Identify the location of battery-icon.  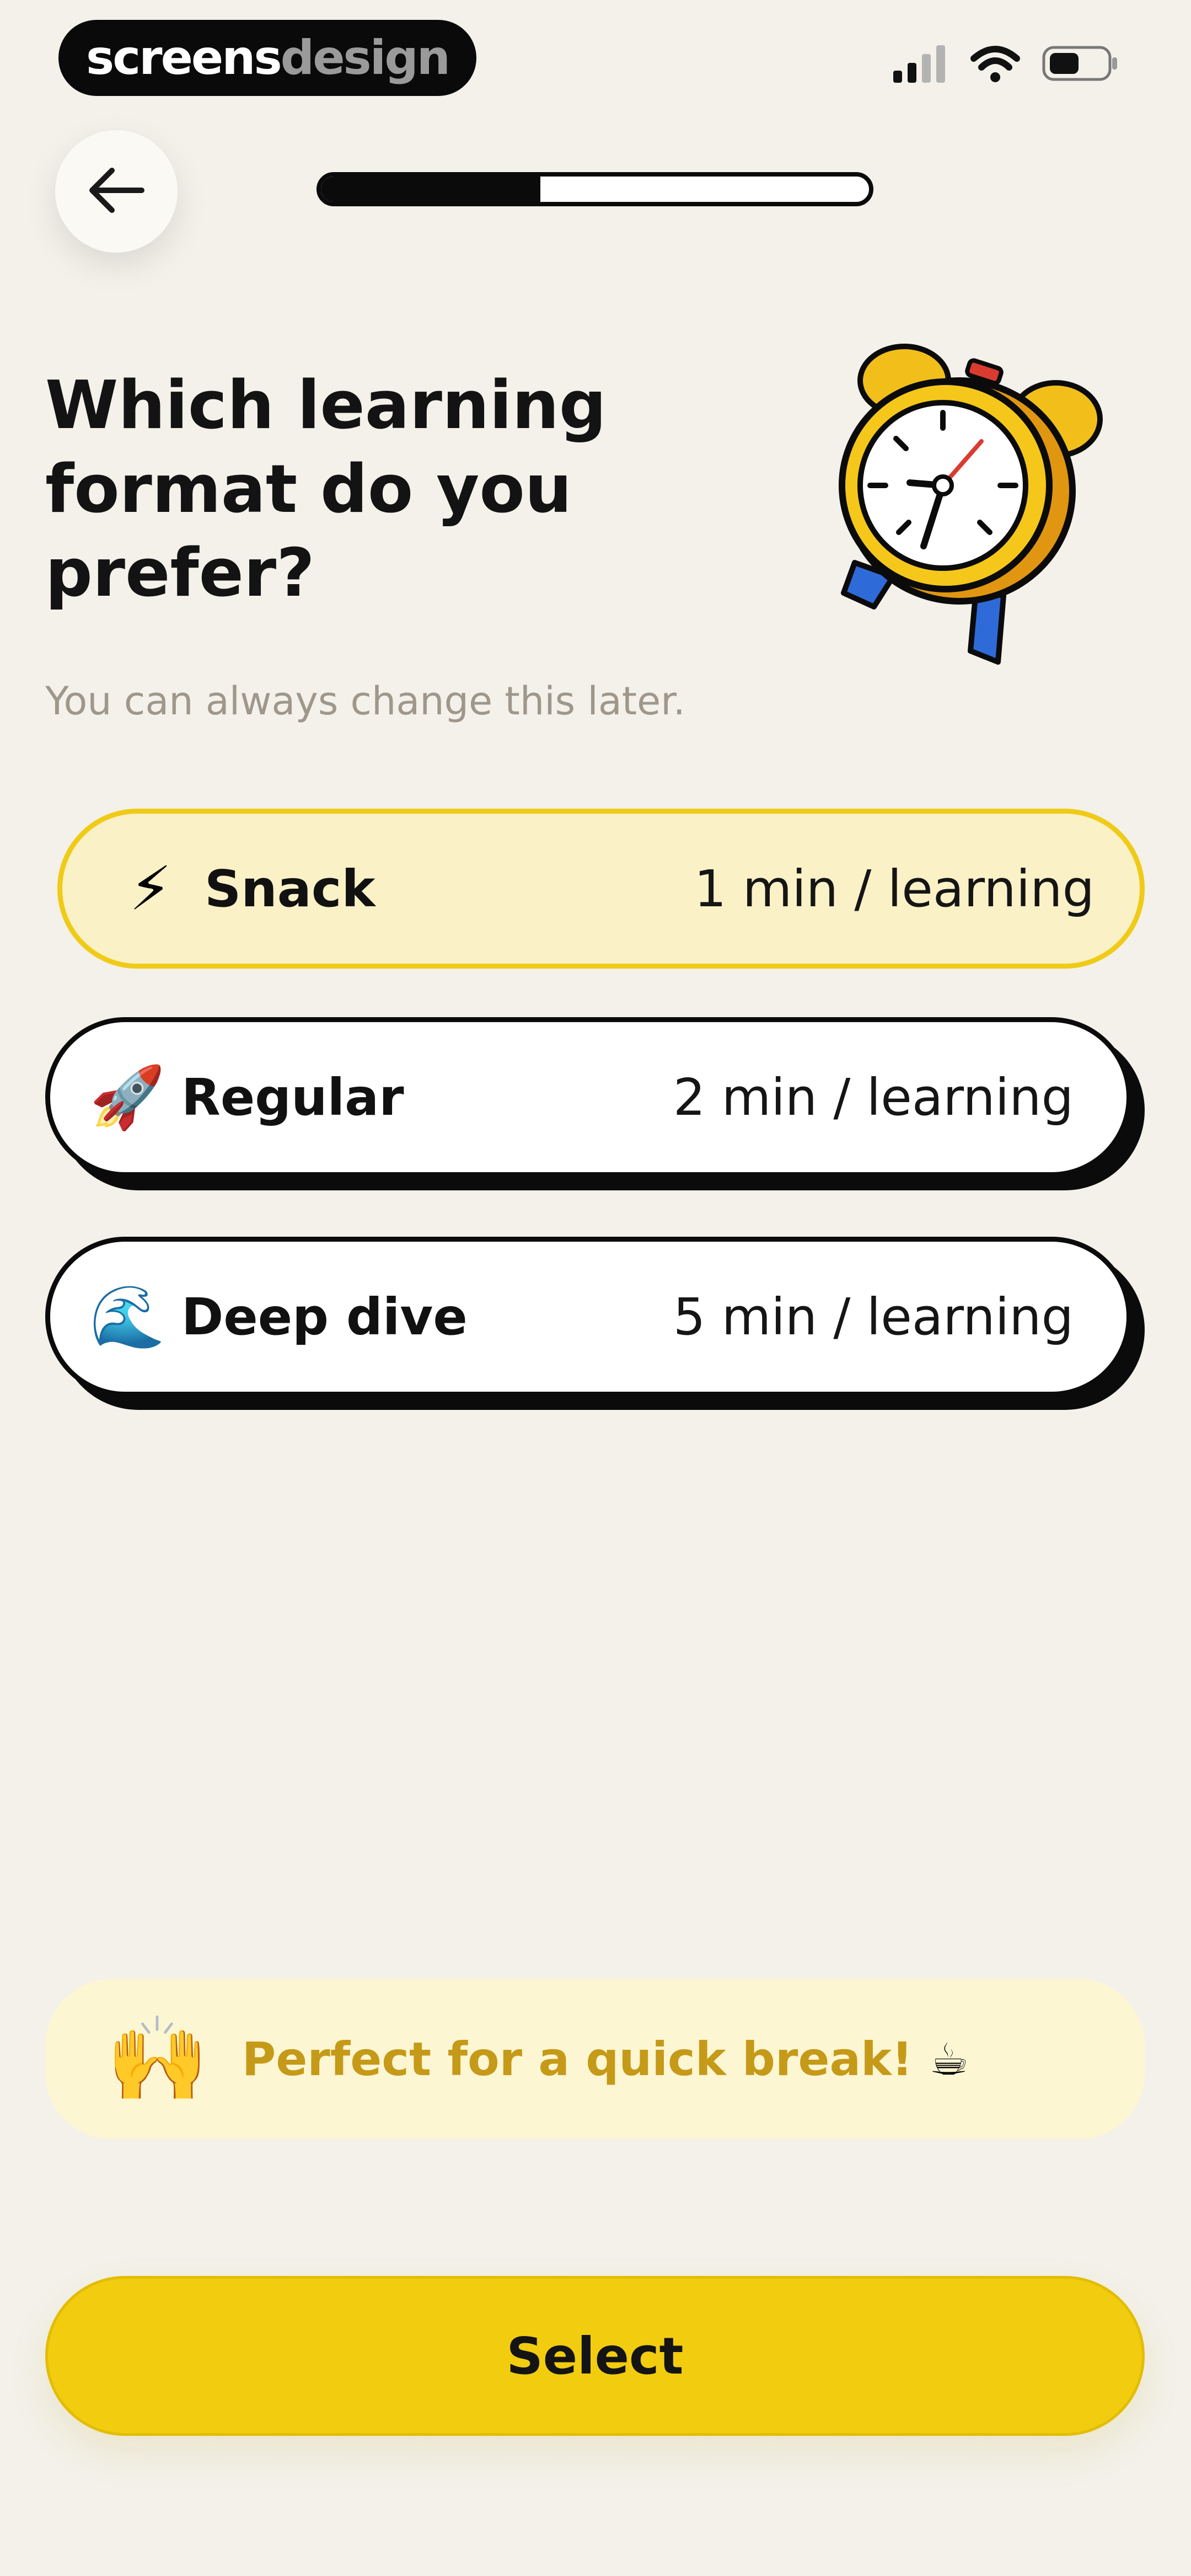
(1080, 64).